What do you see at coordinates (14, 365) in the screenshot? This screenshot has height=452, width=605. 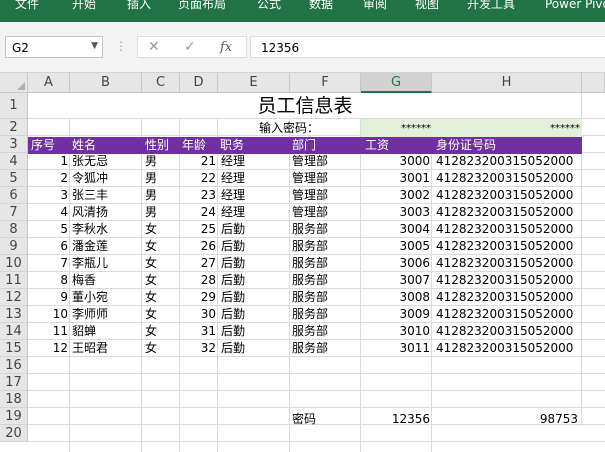 I see `row-header-16: 16` at bounding box center [14, 365].